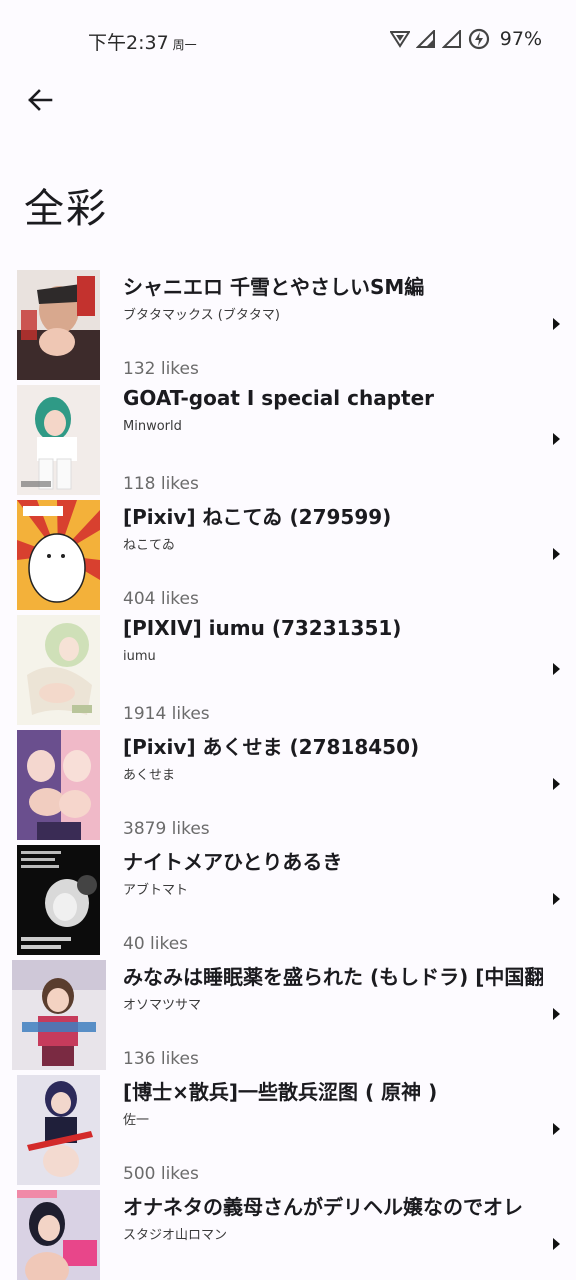  I want to click on back-arrow-icon, so click(40, 100).